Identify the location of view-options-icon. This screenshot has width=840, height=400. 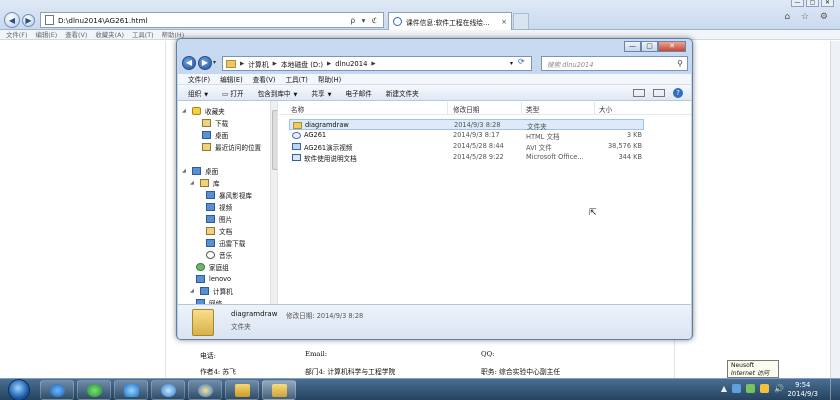
(639, 93).